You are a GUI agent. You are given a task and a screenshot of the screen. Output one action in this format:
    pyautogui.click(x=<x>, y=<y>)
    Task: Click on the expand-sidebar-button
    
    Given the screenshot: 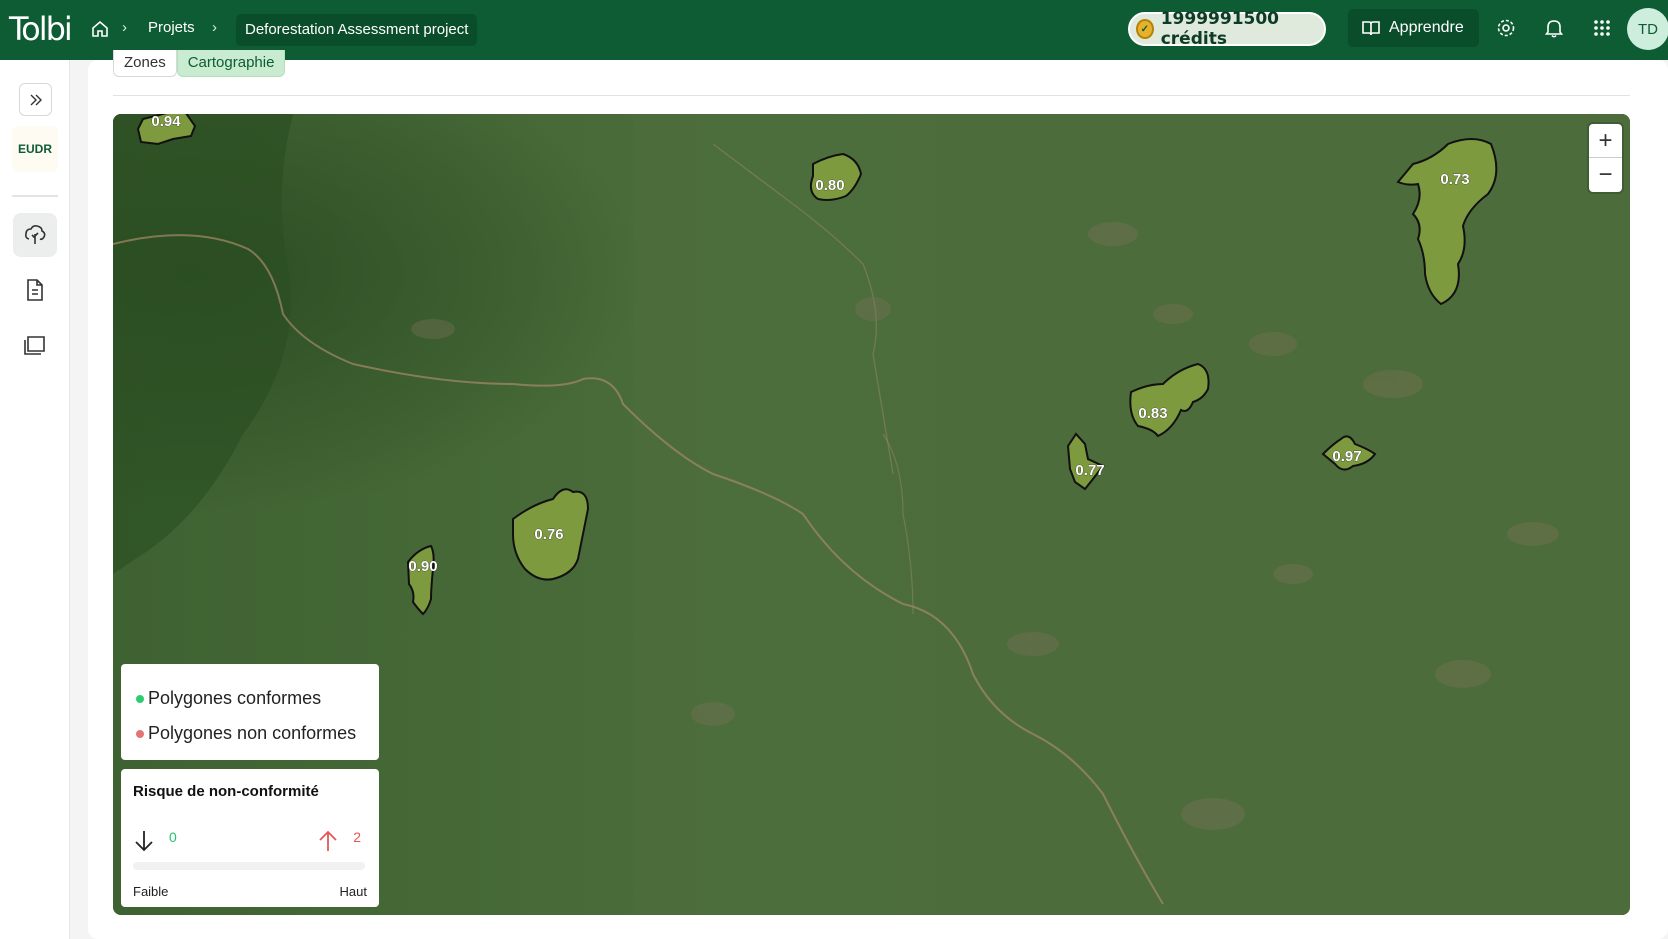 What is the action you would take?
    pyautogui.click(x=35, y=99)
    